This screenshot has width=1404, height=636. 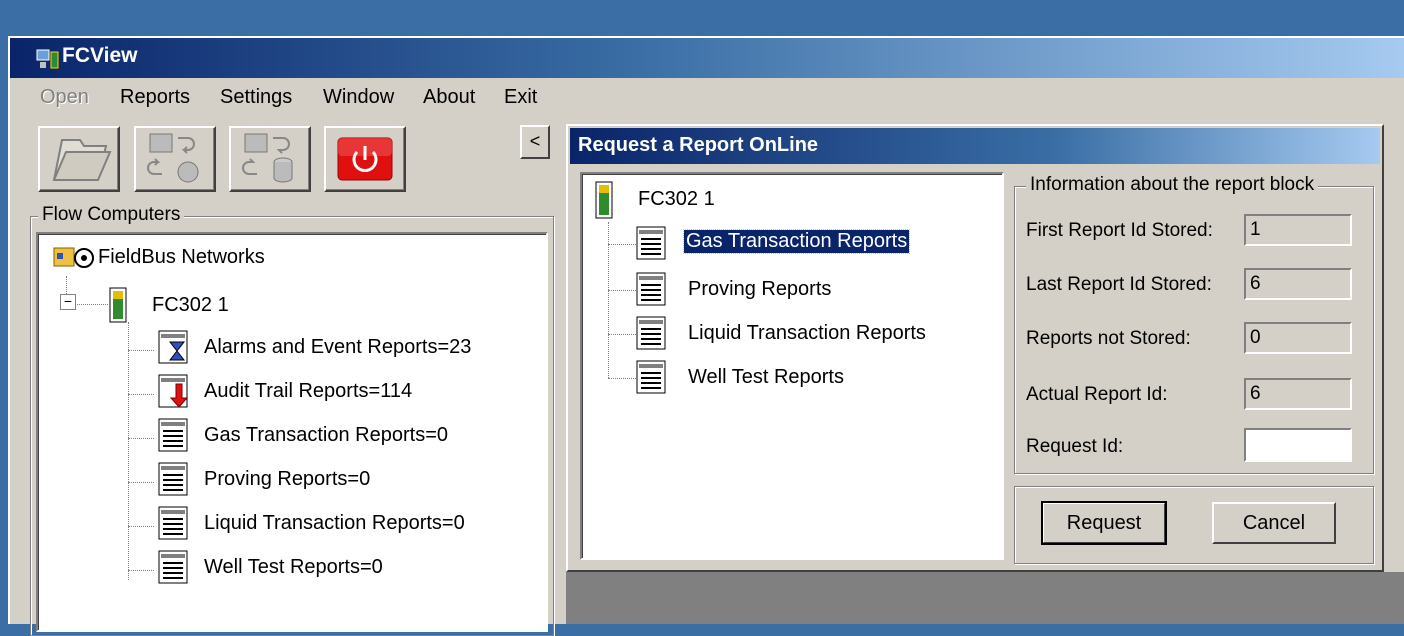 What do you see at coordinates (1298, 445) in the screenshot?
I see `request-id-input` at bounding box center [1298, 445].